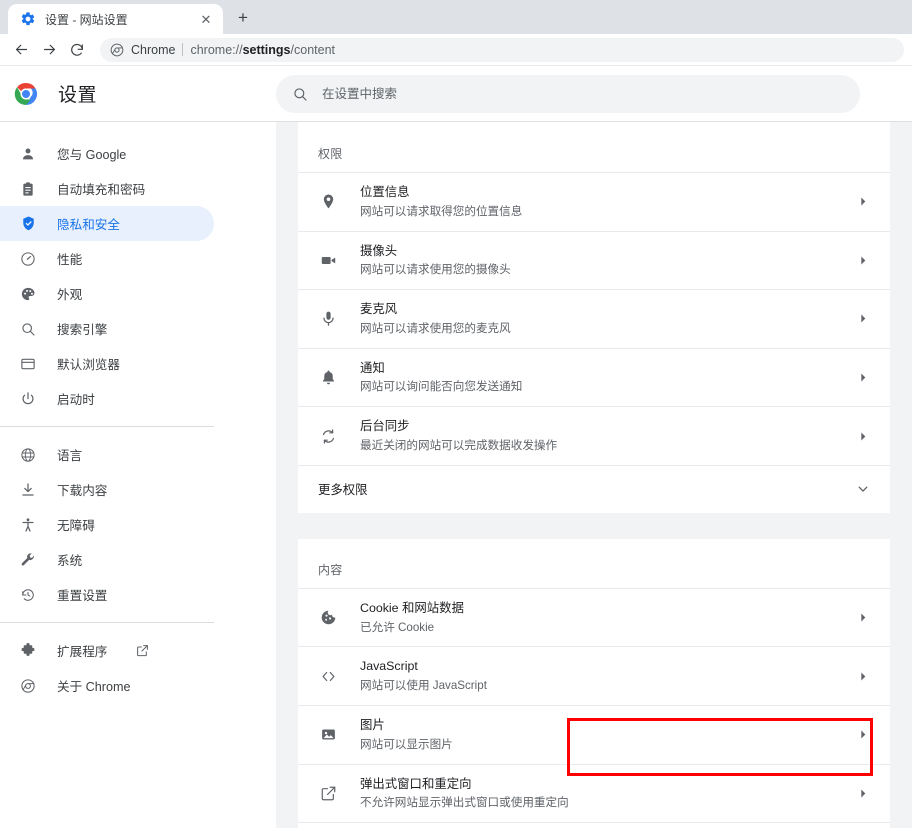  What do you see at coordinates (101, 190) in the screenshot?
I see `sidebar-item-label: 自动填充和密码` at bounding box center [101, 190].